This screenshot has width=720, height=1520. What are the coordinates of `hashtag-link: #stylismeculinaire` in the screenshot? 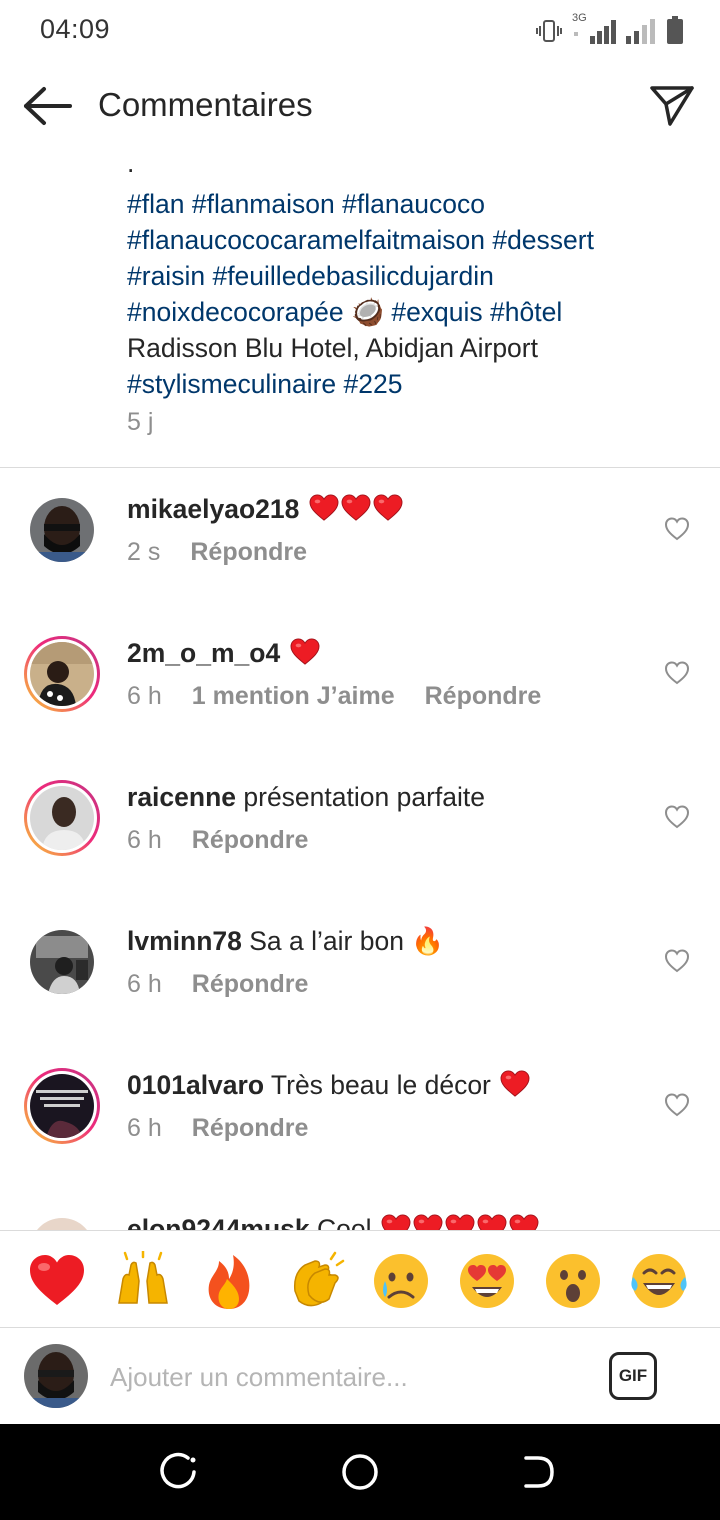 It's located at (231, 384).